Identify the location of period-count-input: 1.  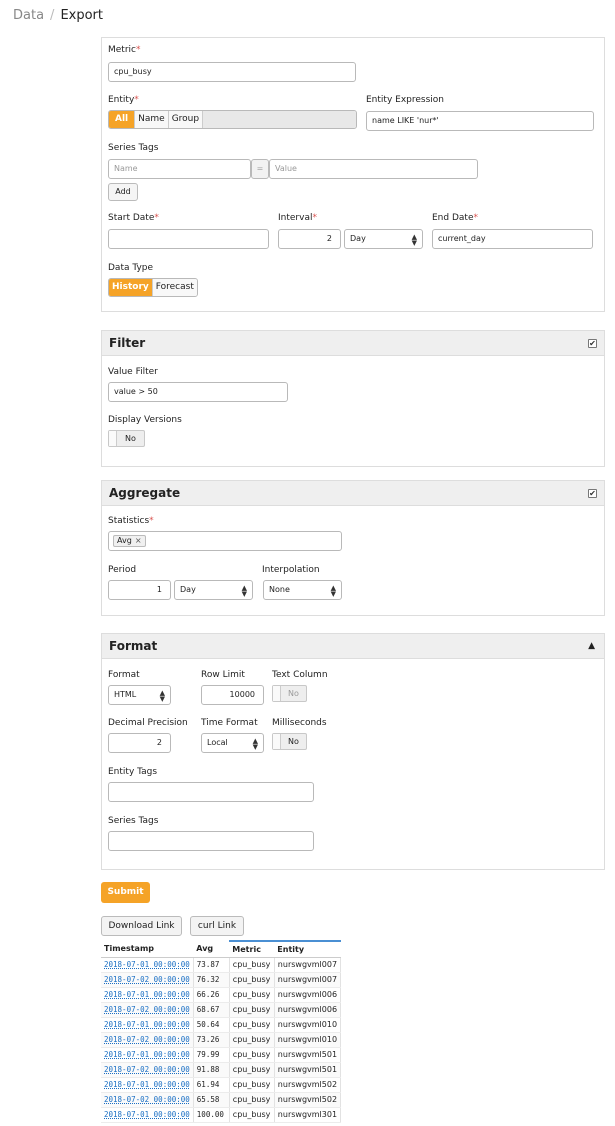
(139, 590).